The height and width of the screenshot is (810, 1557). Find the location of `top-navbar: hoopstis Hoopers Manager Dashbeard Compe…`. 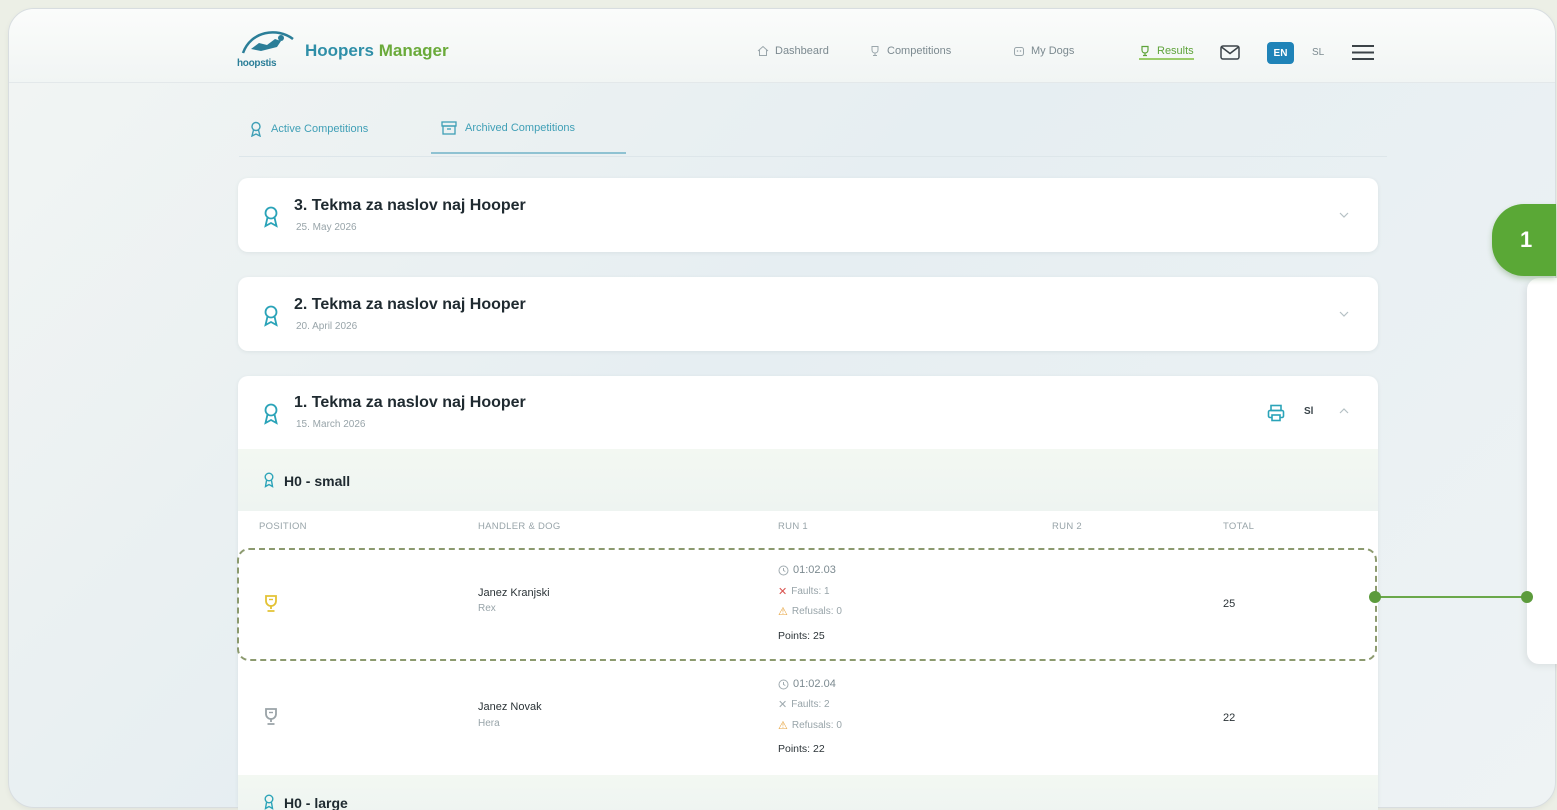

top-navbar: hoopstis Hoopers Manager Dashbeard Compe… is located at coordinates (782, 46).